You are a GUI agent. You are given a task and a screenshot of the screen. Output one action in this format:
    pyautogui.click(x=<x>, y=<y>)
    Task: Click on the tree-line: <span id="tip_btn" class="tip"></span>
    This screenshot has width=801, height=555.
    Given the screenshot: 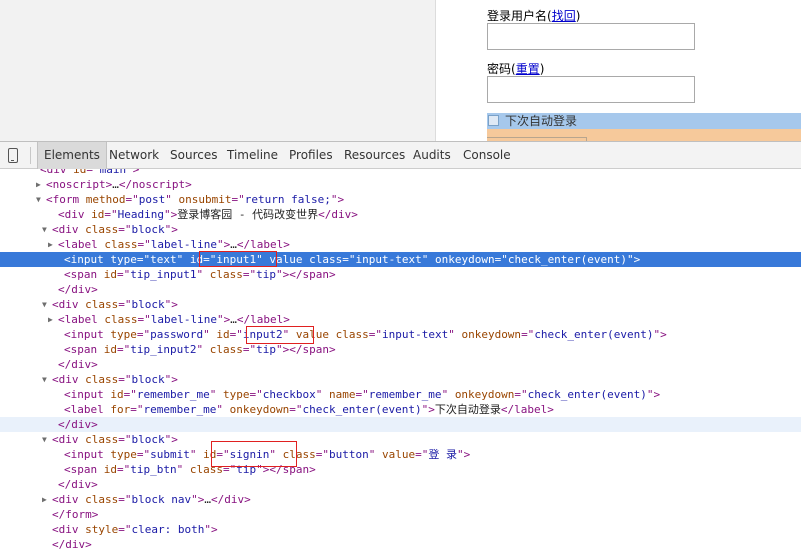 What is the action you would take?
    pyautogui.click(x=400, y=469)
    